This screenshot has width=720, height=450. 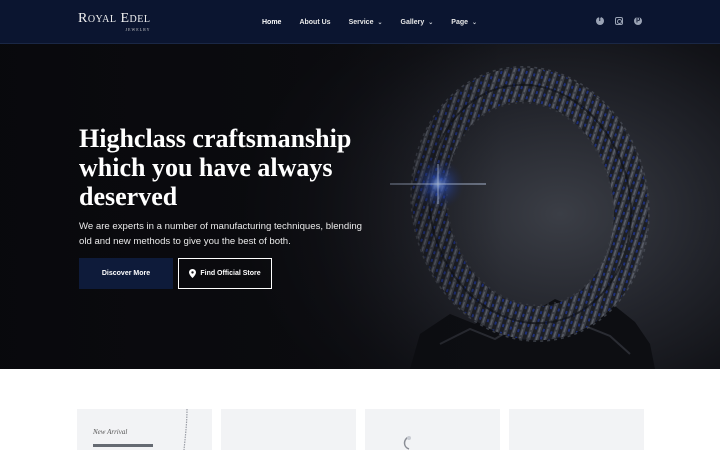 I want to click on nav-item-home: Home, so click(x=271, y=22).